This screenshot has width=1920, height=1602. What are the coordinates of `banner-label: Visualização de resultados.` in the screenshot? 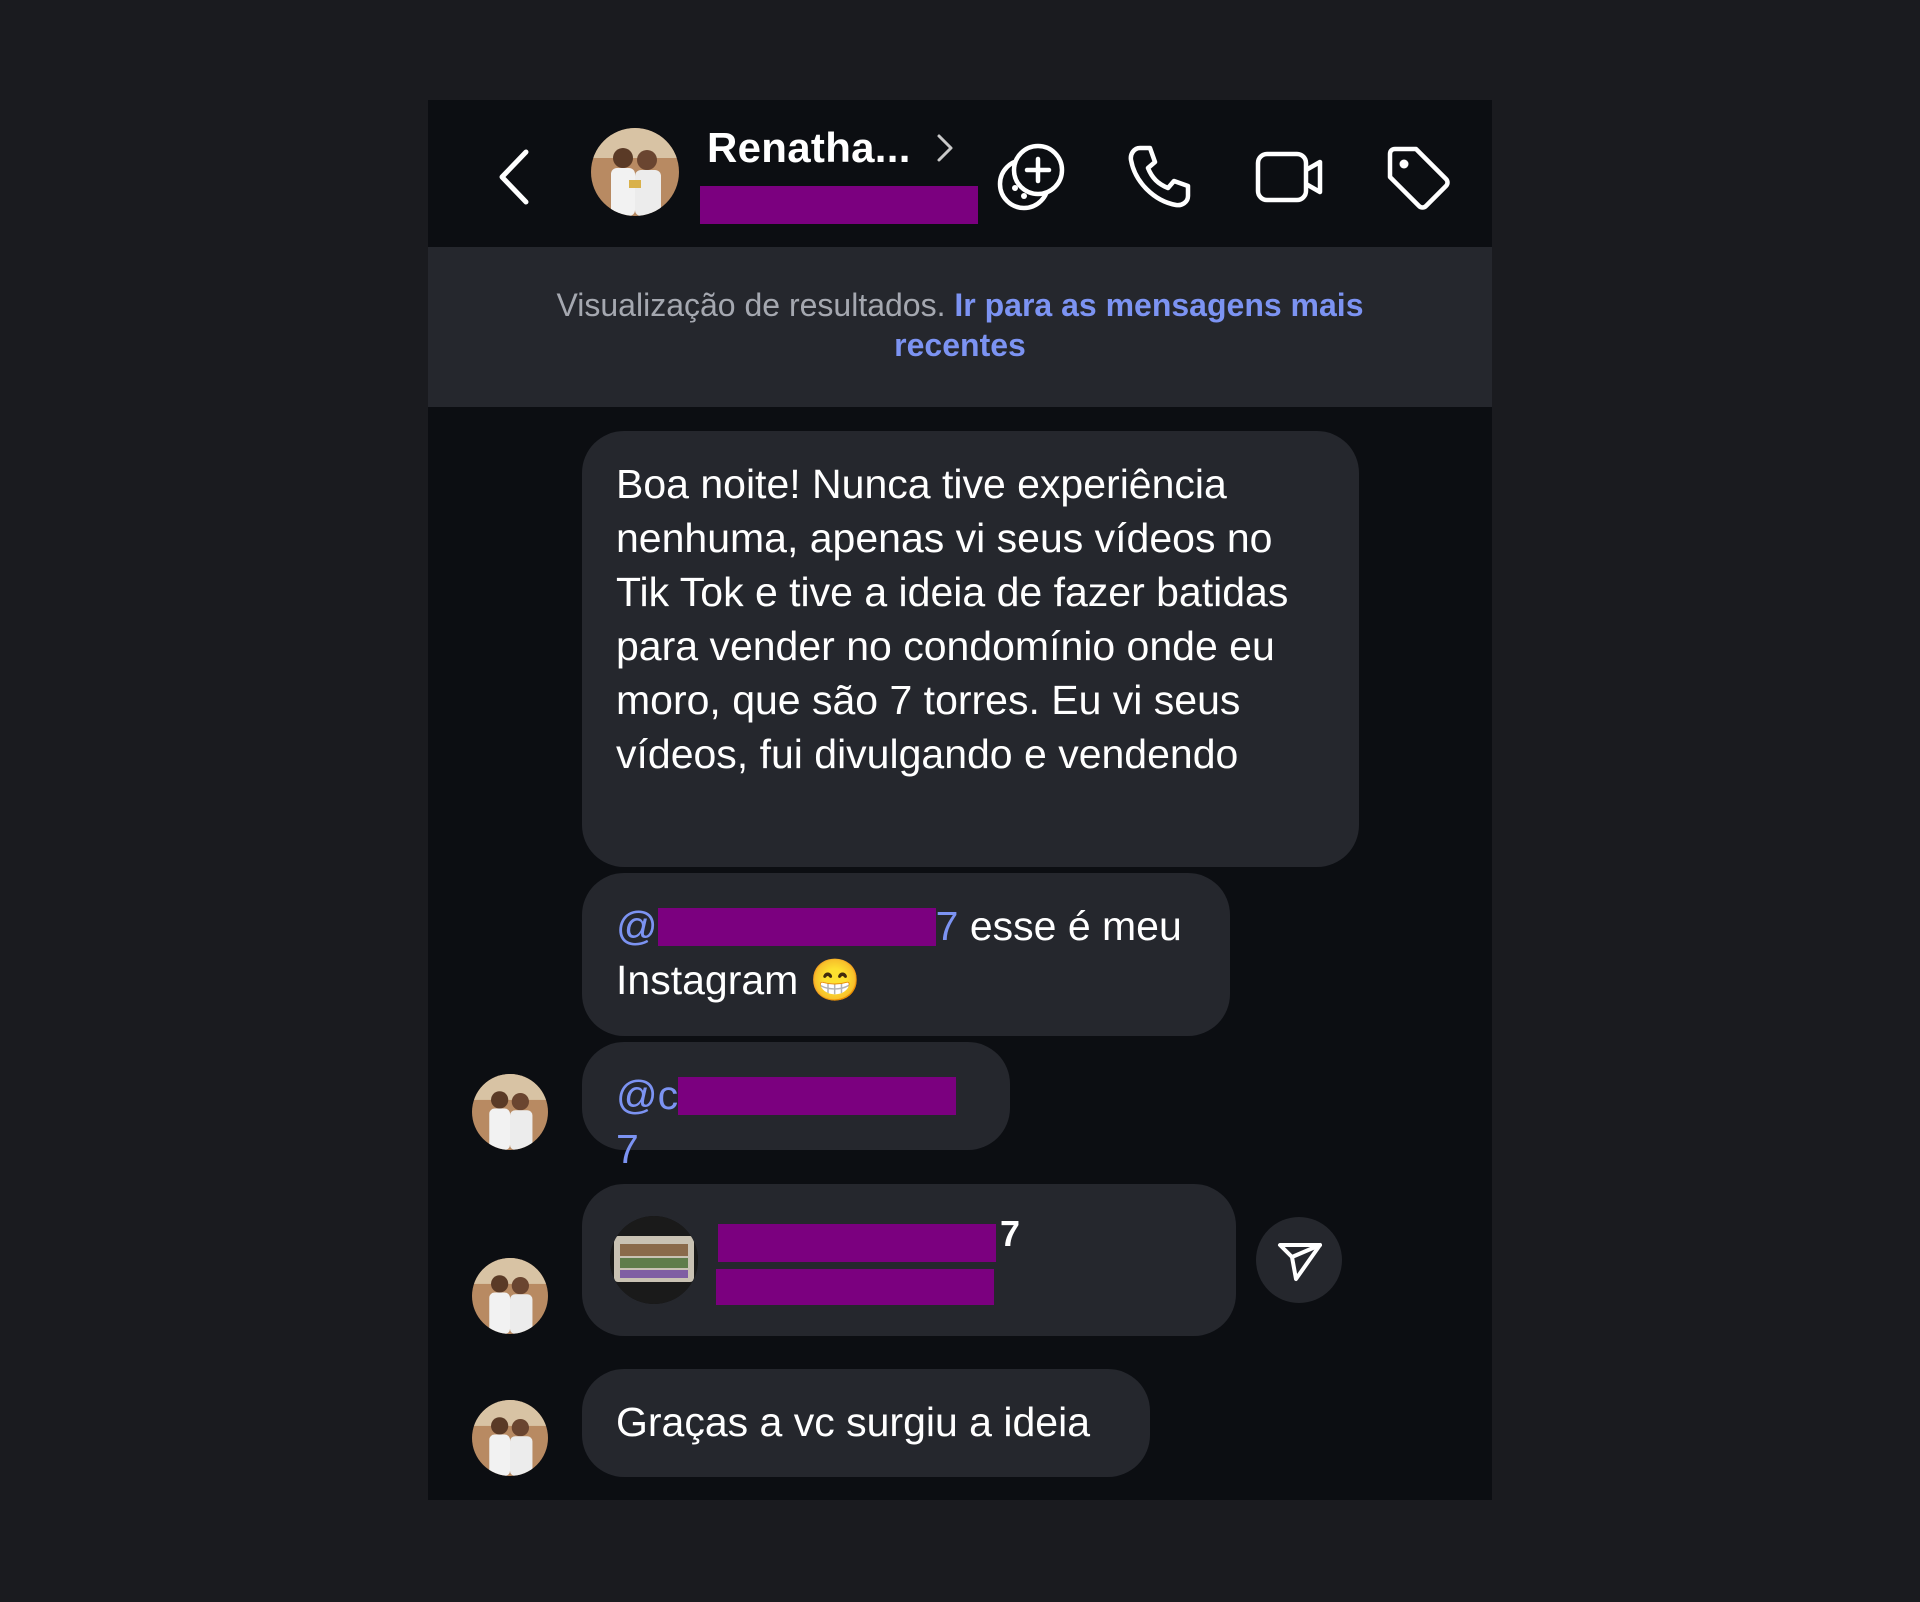 It's located at (751, 305).